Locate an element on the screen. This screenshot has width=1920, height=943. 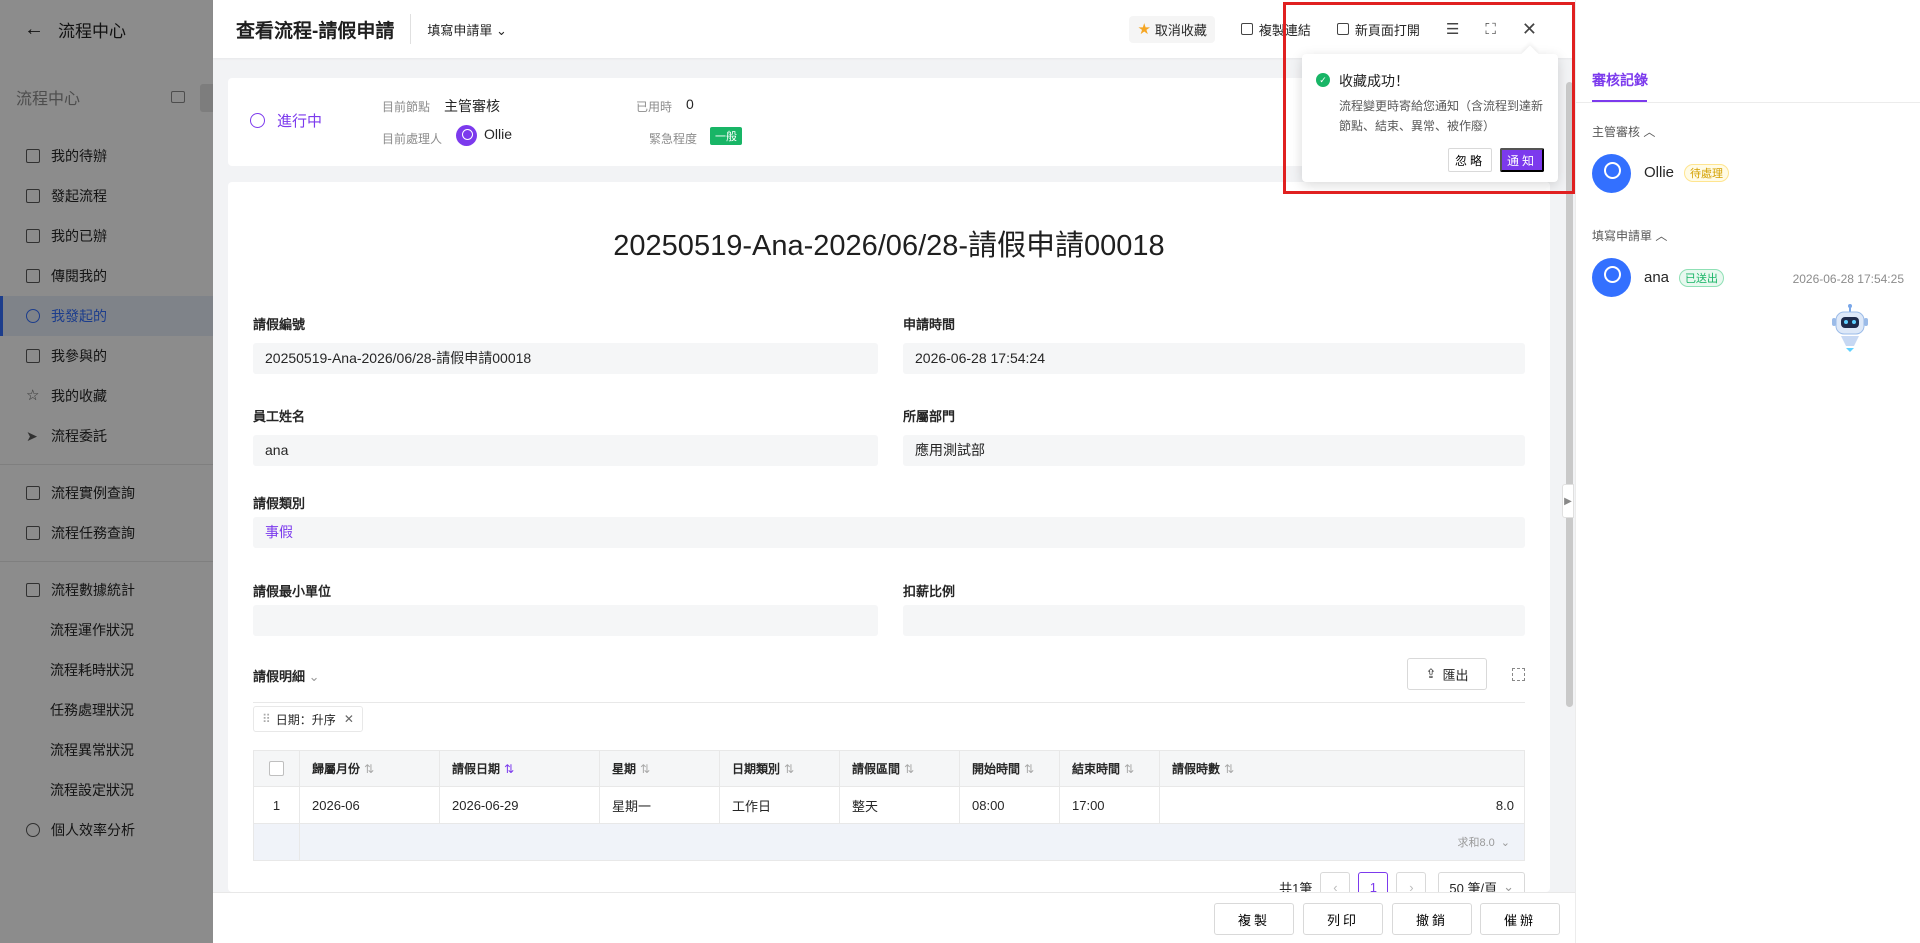
tab-audit-records: 審核記錄 is located at coordinates (1620, 80).